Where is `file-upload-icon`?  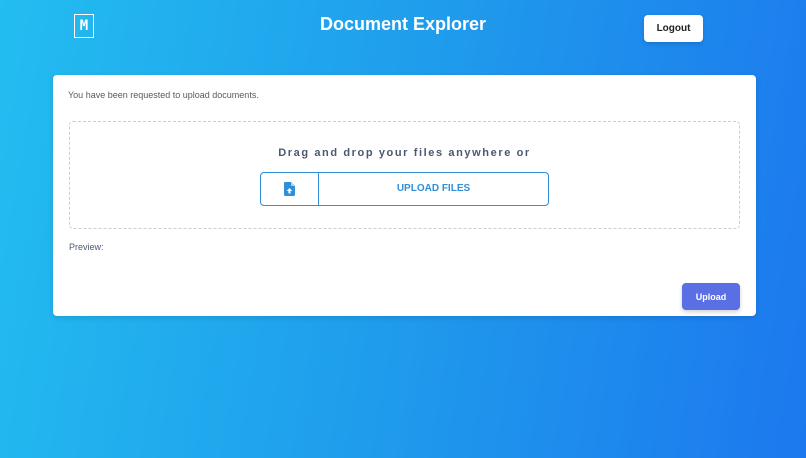 file-upload-icon is located at coordinates (290, 189).